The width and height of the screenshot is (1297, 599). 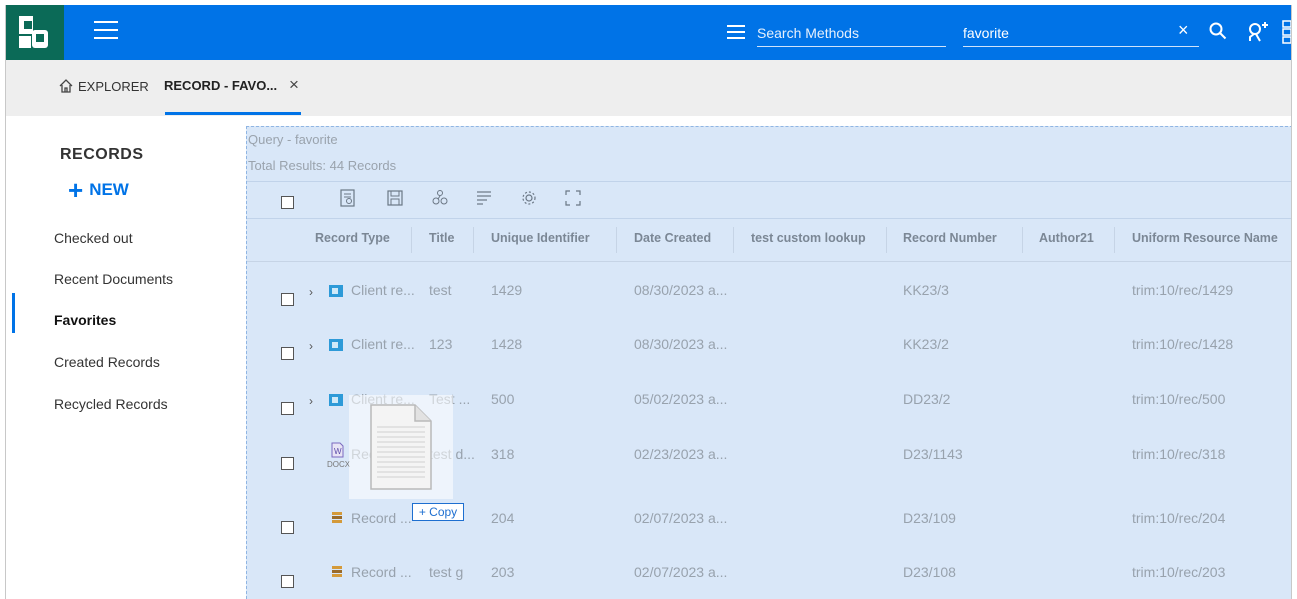 I want to click on top-bar: ×, so click(x=648, y=32).